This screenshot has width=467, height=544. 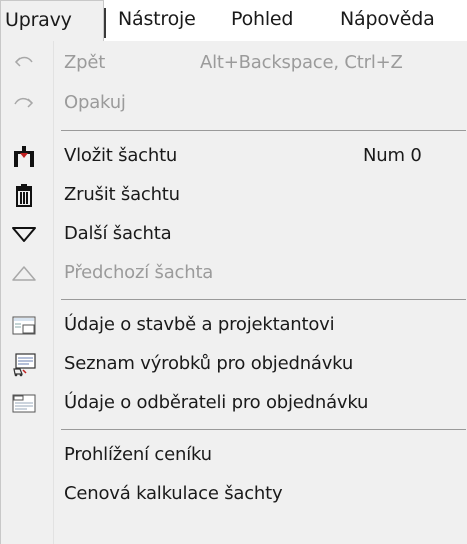 What do you see at coordinates (209, 363) in the screenshot?
I see `menu-item-label: Seznam výrobků pro objednávku` at bounding box center [209, 363].